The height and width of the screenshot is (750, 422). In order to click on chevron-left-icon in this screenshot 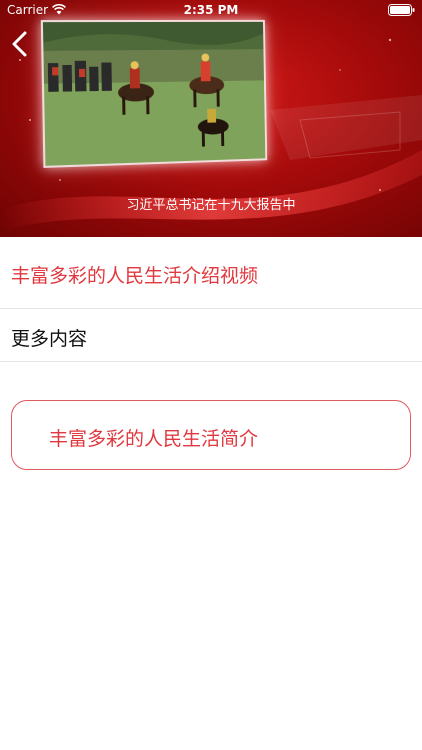, I will do `click(20, 44)`.